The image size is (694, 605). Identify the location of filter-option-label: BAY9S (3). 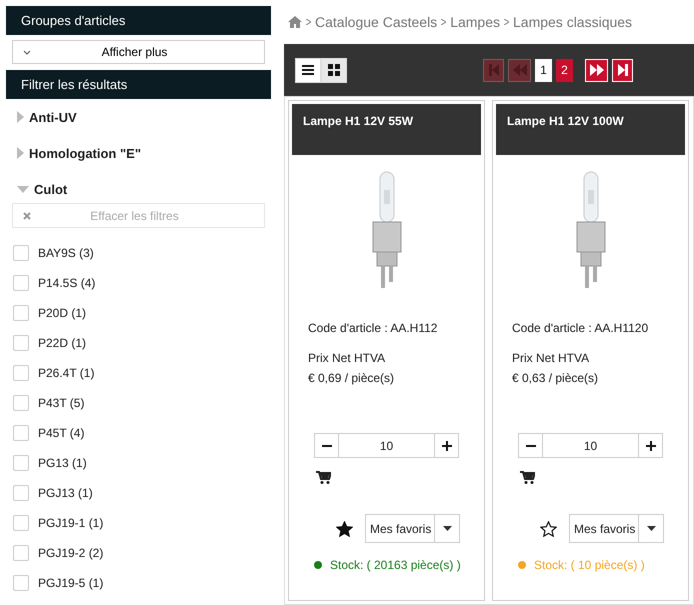
(66, 253).